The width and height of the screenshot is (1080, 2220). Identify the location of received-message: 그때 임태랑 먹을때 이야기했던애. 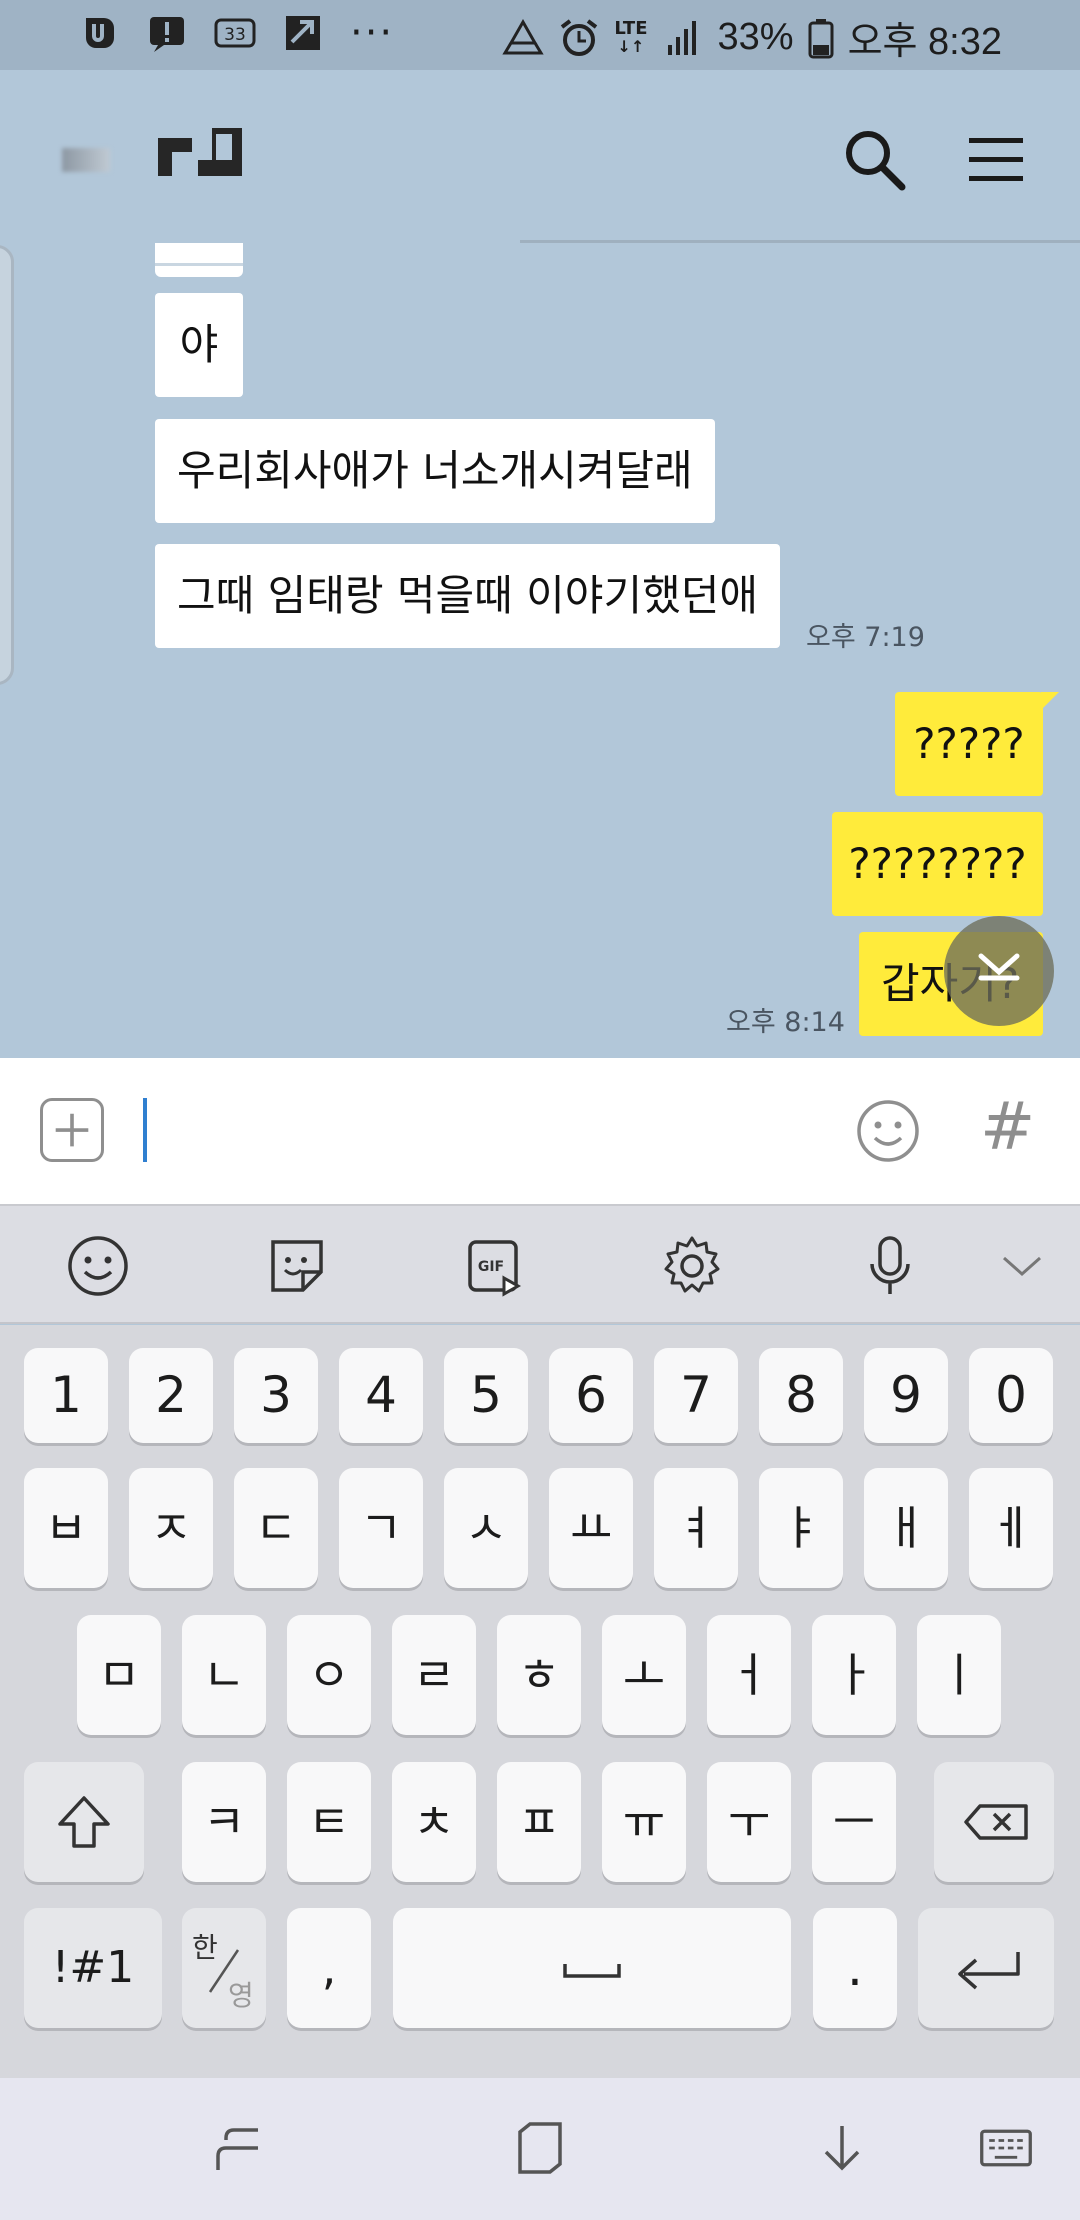
(468, 596).